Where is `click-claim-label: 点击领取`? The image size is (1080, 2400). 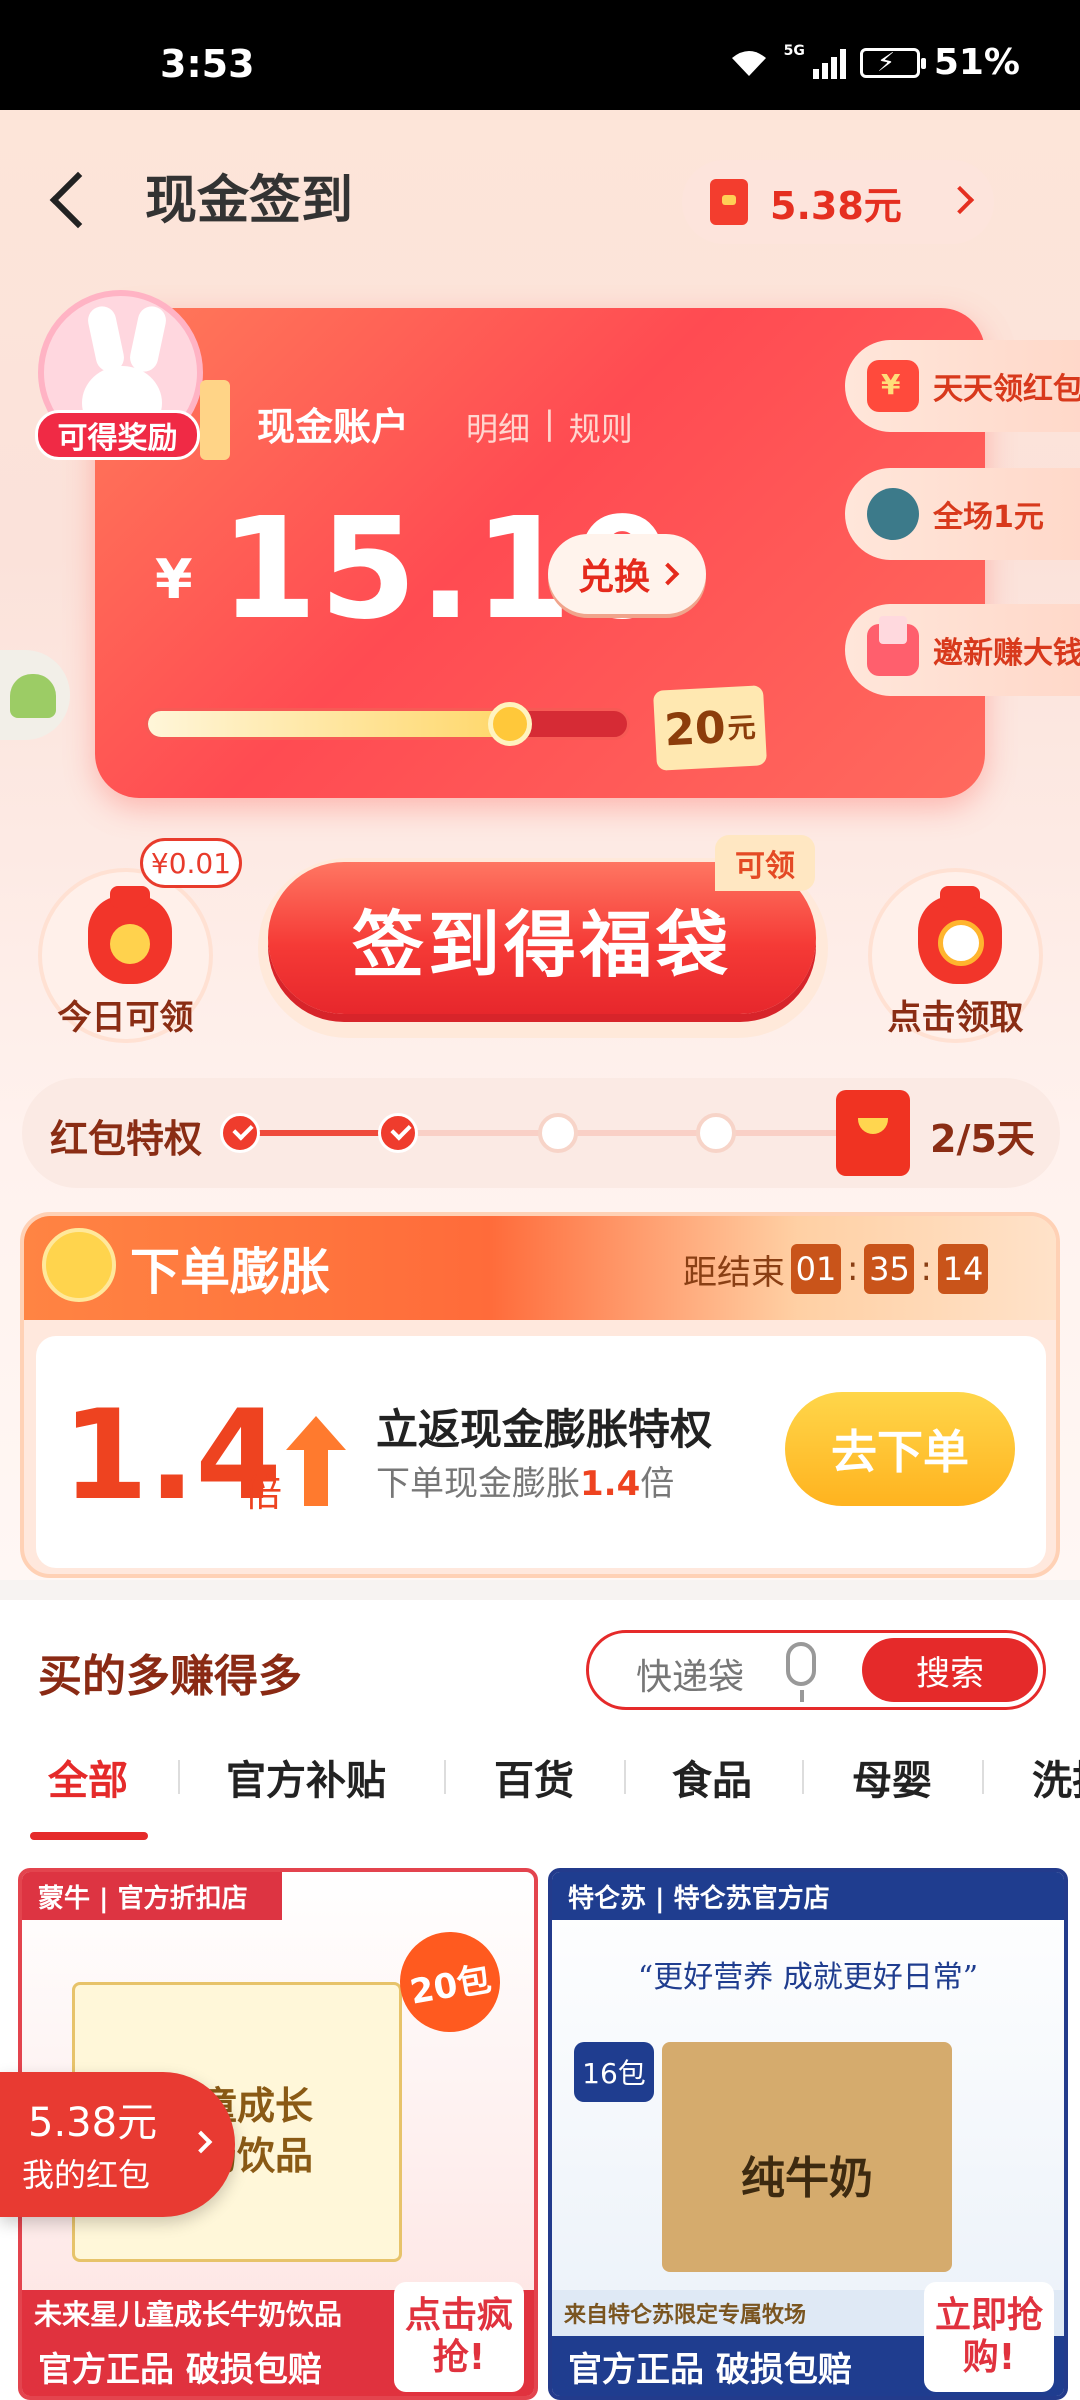 click-claim-label: 点击领取 is located at coordinates (955, 1018).